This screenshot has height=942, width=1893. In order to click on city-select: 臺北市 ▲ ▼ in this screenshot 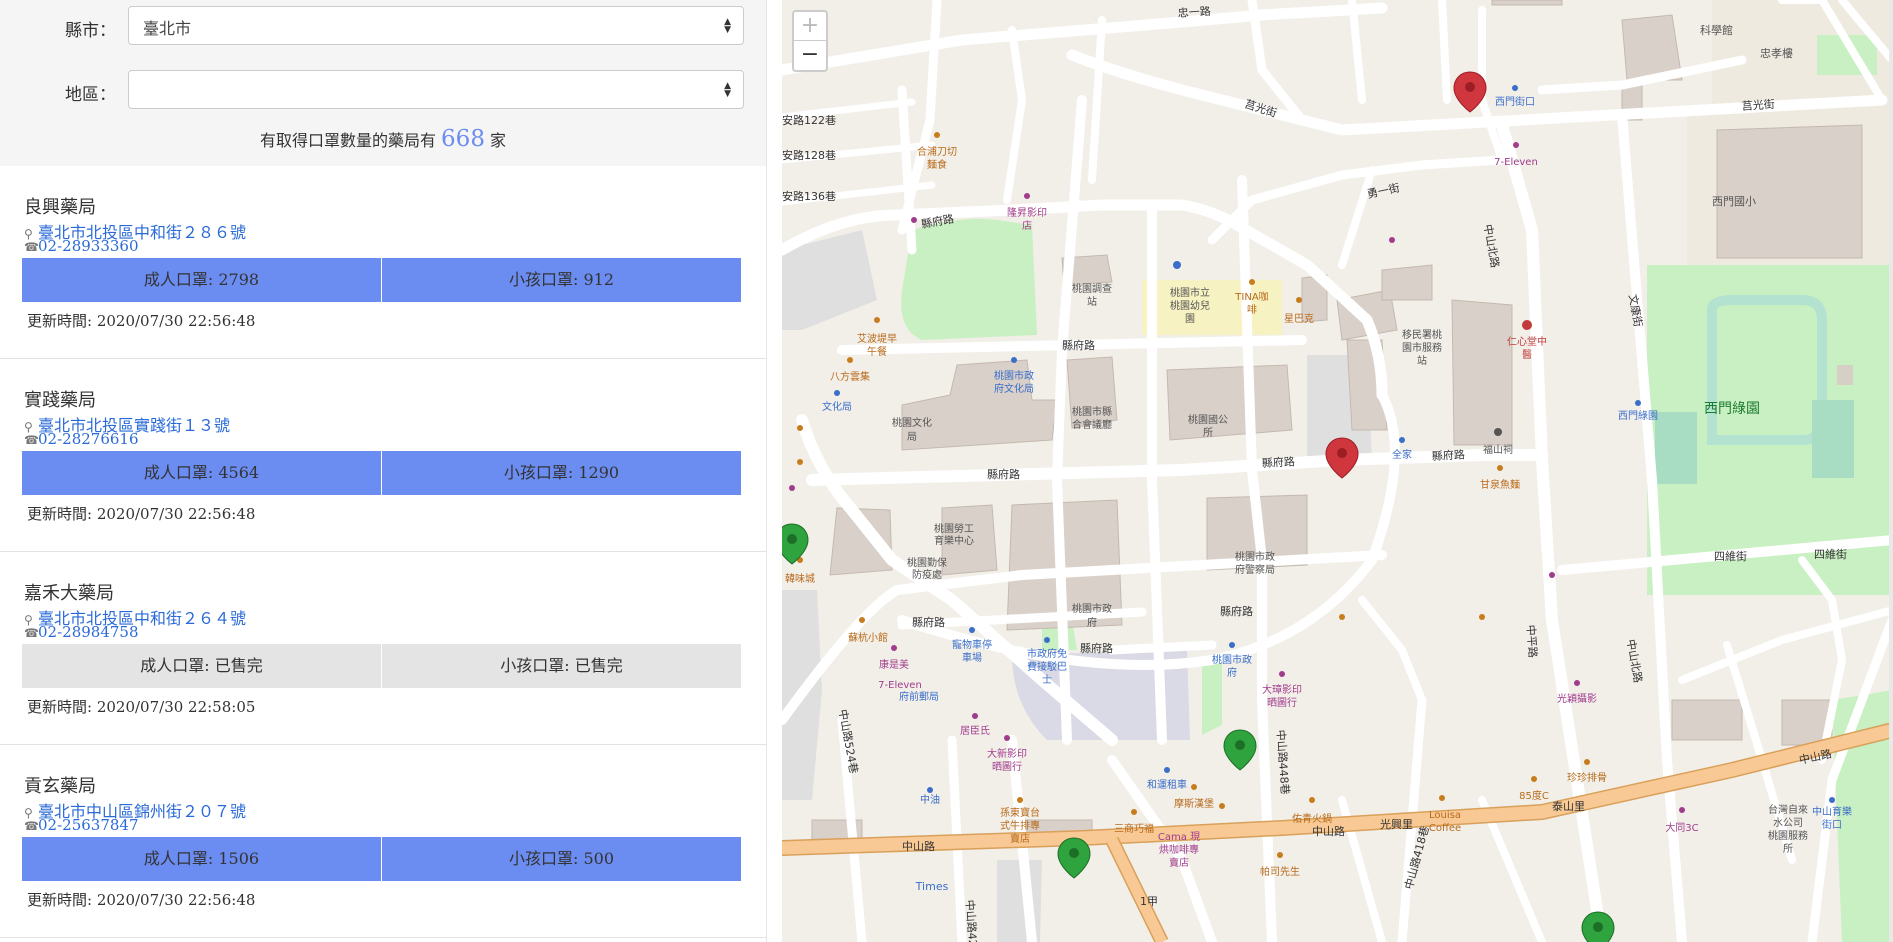, I will do `click(436, 25)`.